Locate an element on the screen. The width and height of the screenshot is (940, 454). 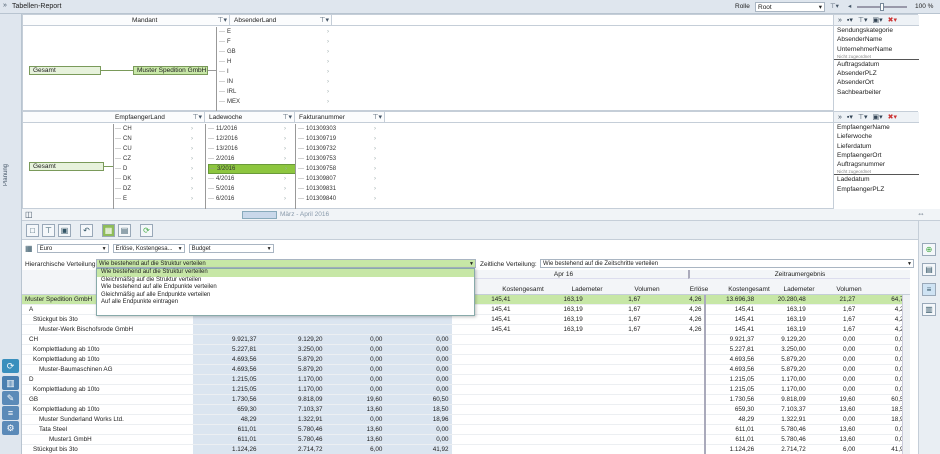
currency-select: Euro ▼ is located at coordinates (72, 248).